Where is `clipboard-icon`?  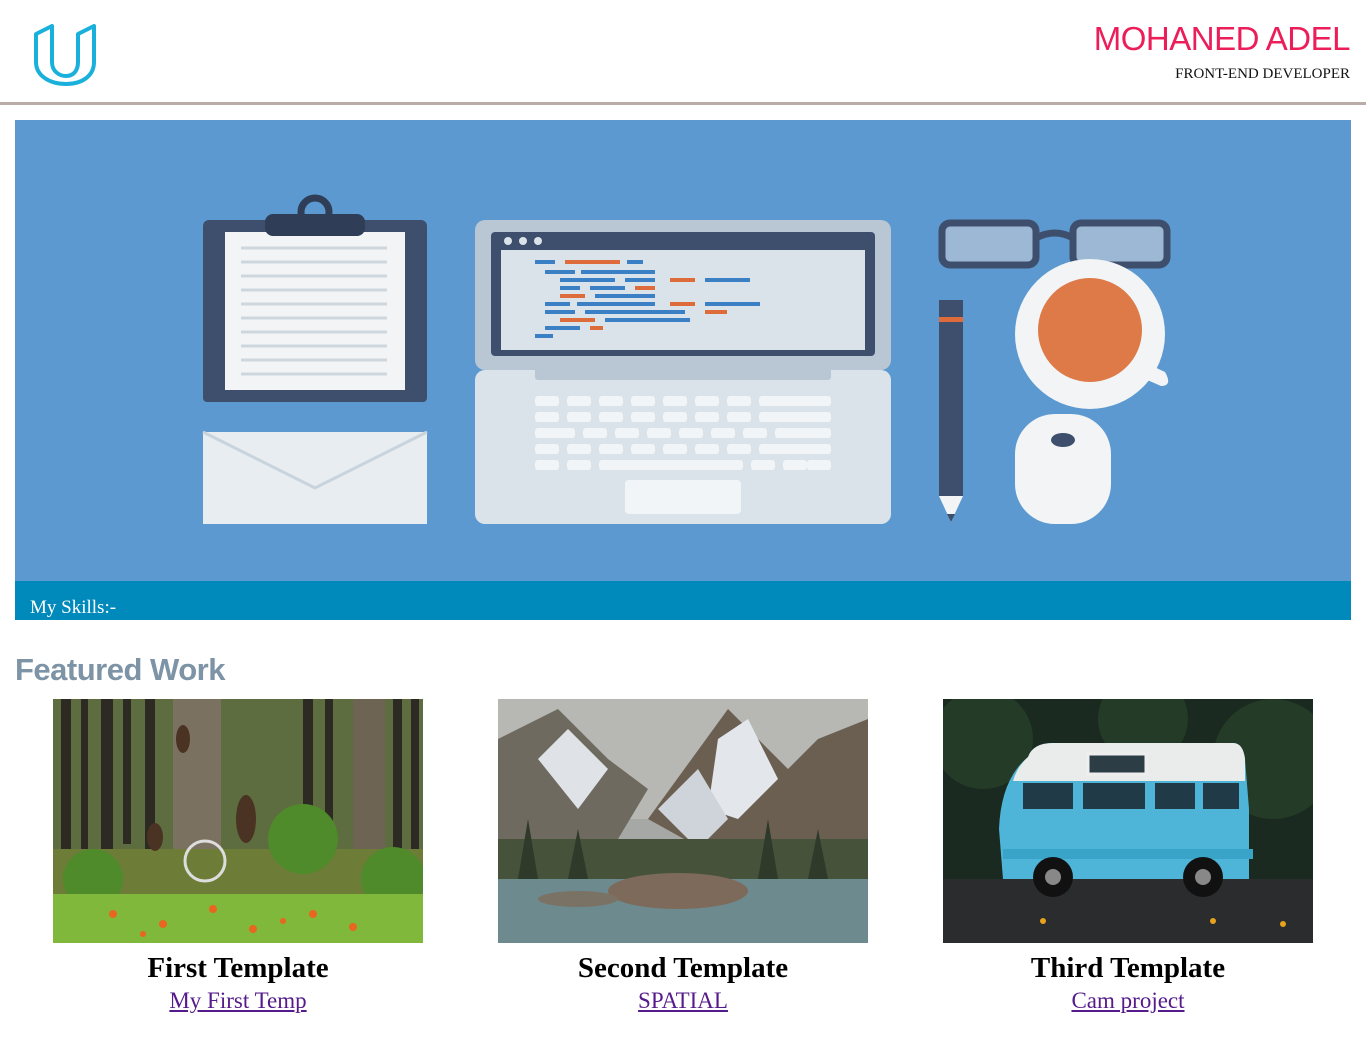 clipboard-icon is located at coordinates (315, 298).